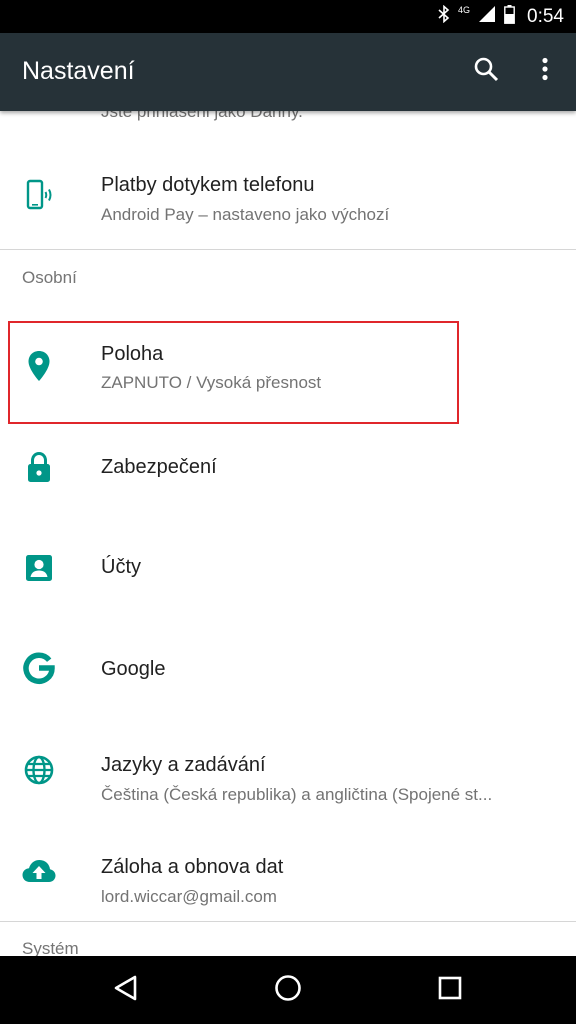 The height and width of the screenshot is (1024, 576). Describe the element at coordinates (78, 71) in the screenshot. I see `page-title: Nastavení` at that location.